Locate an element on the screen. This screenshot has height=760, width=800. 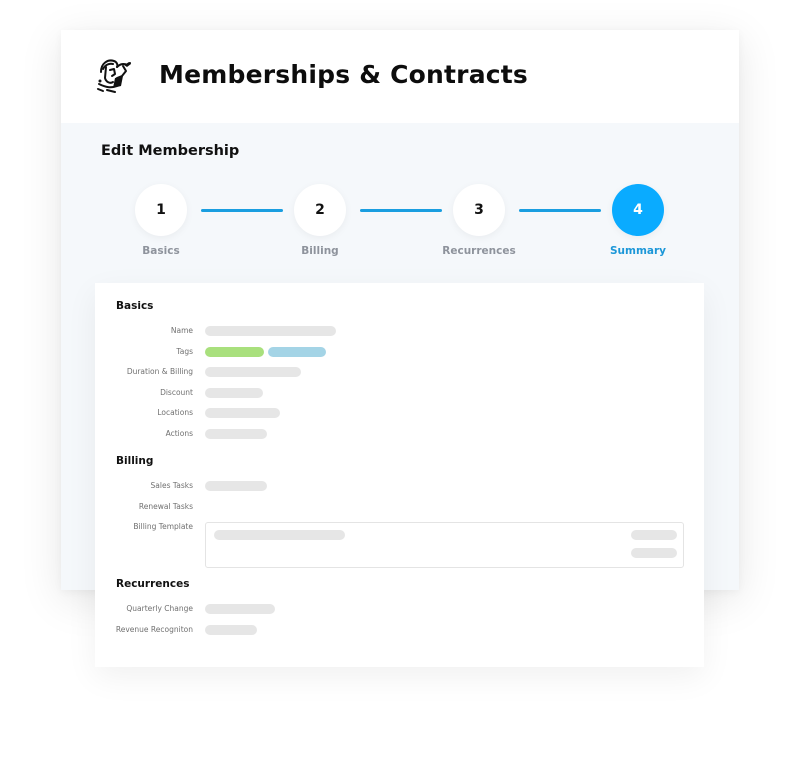
template-amount-placeholder is located at coordinates (654, 535).